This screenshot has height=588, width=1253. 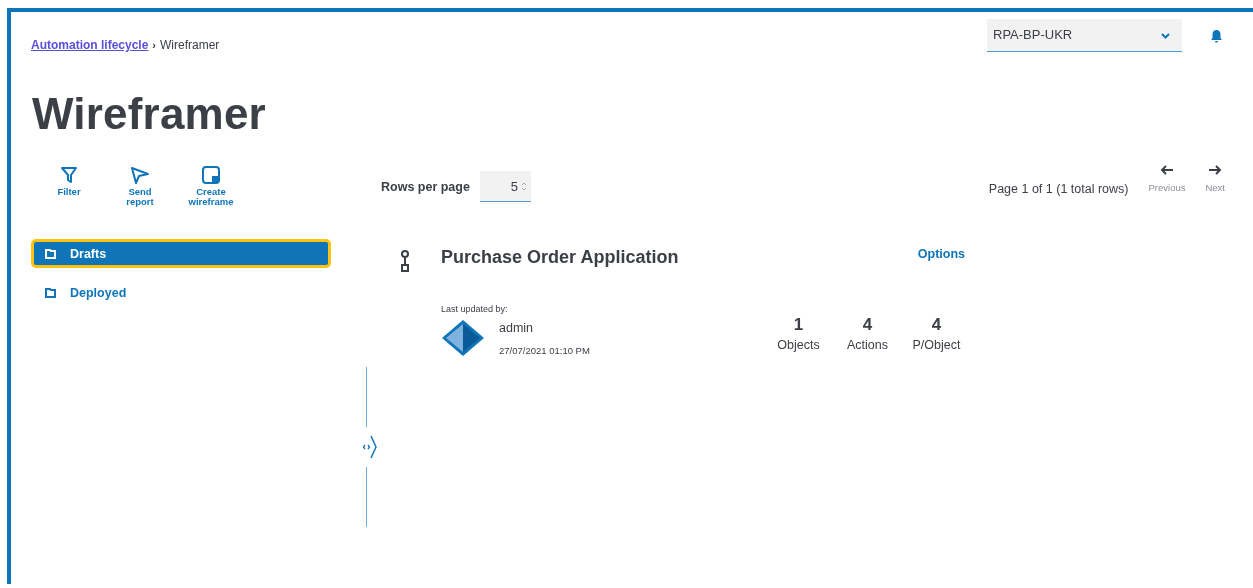 What do you see at coordinates (149, 114) in the screenshot?
I see `page-title: Wireframer` at bounding box center [149, 114].